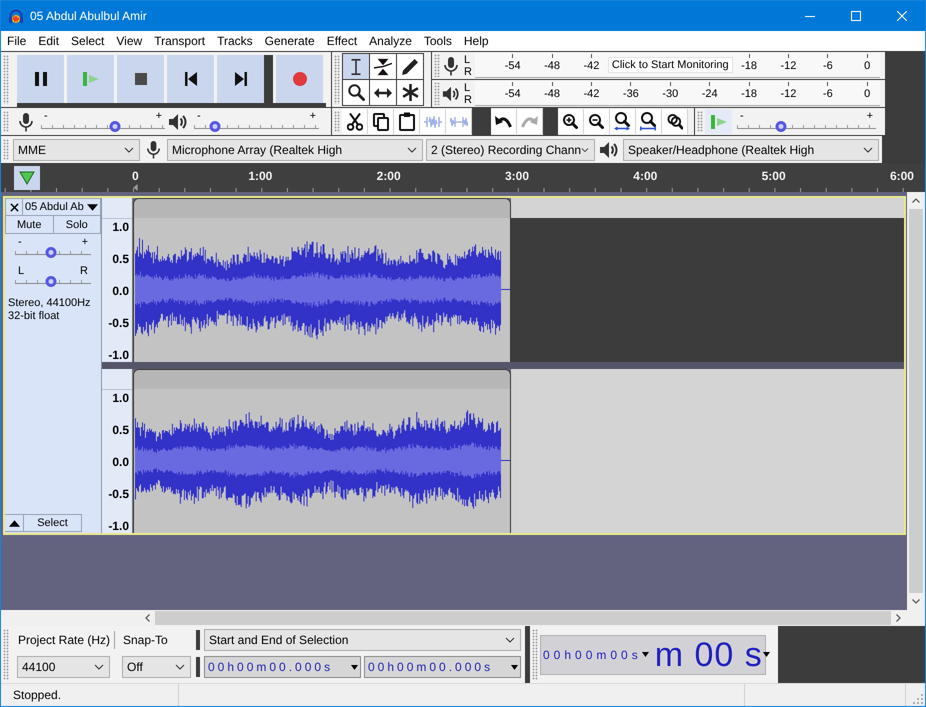 This screenshot has height=707, width=926. What do you see at coordinates (898, 618) in the screenshot?
I see `chevron-right-icon` at bounding box center [898, 618].